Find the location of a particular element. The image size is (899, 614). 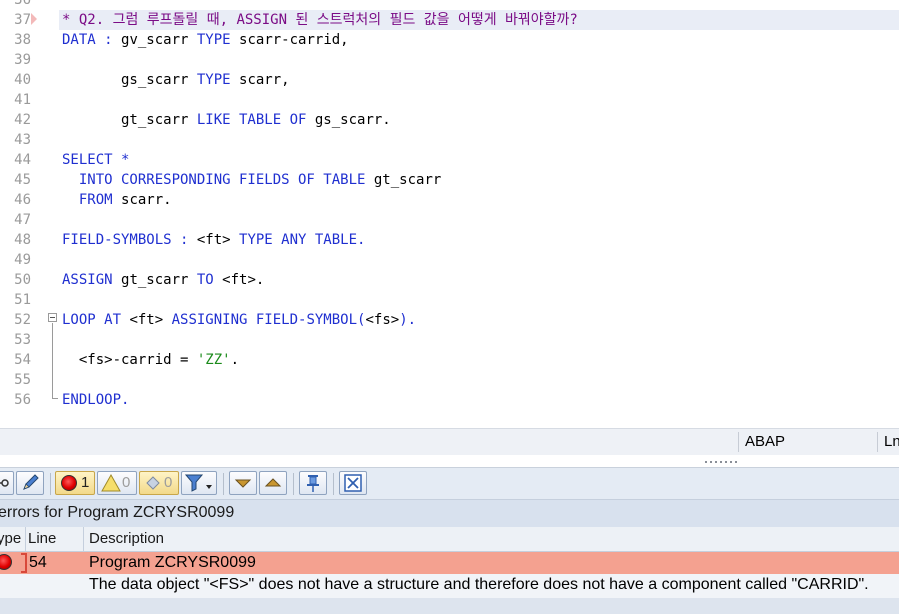

error-list-toolbar: 1 0 0 is located at coordinates (449, 483).